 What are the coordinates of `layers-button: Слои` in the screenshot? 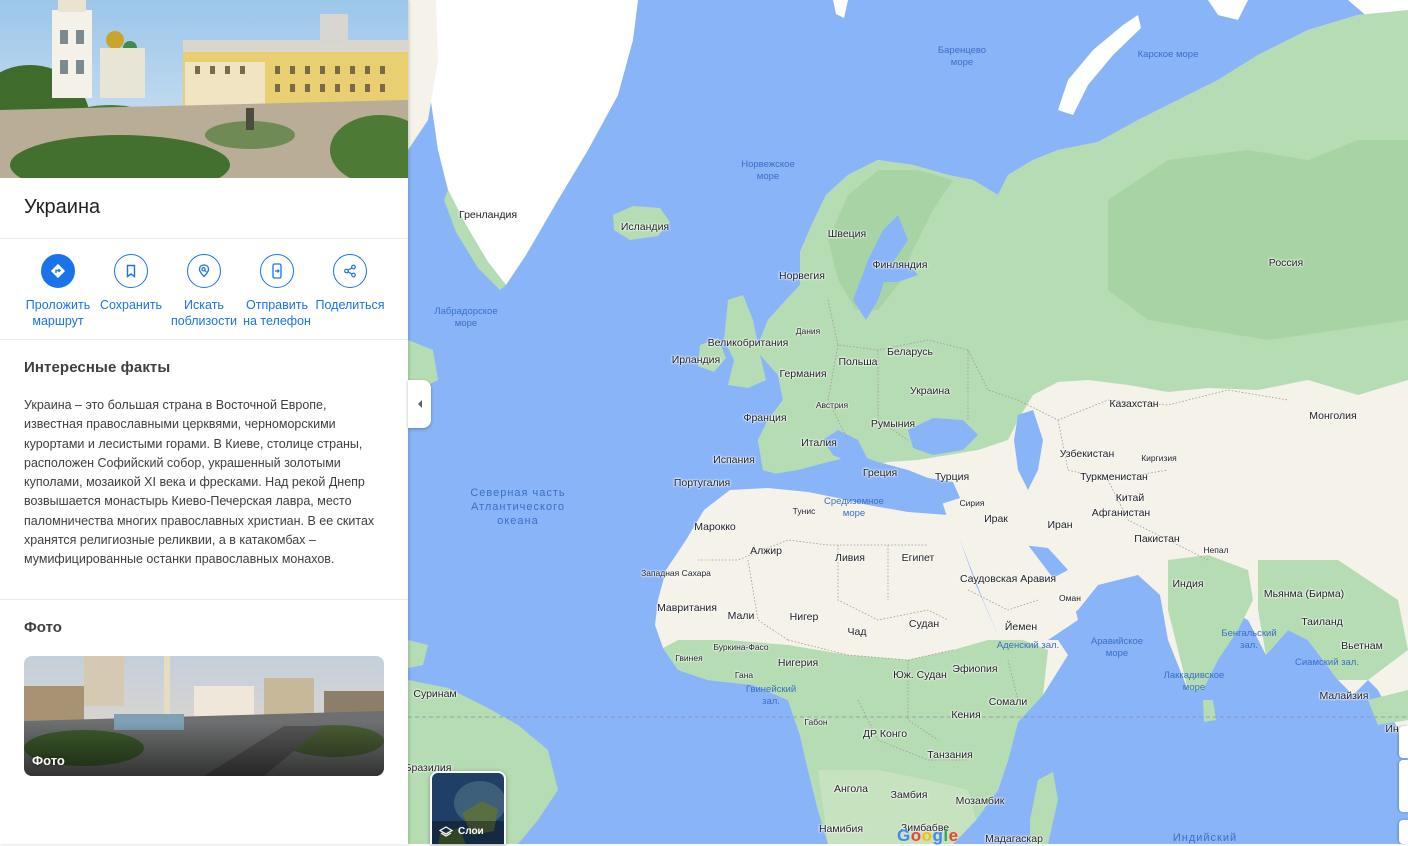 It's located at (468, 807).